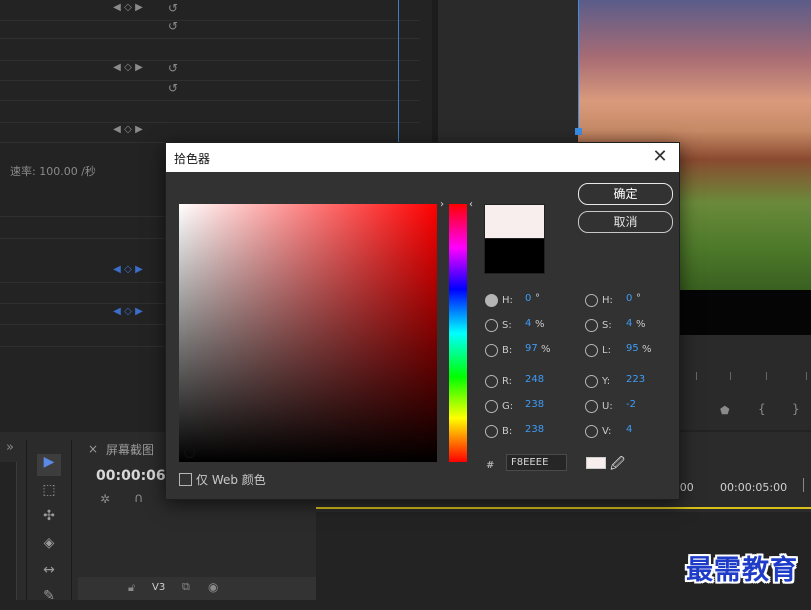 The image size is (811, 610). What do you see at coordinates (422, 157) in the screenshot?
I see `dialog-titlebar: 拾色器 ✕` at bounding box center [422, 157].